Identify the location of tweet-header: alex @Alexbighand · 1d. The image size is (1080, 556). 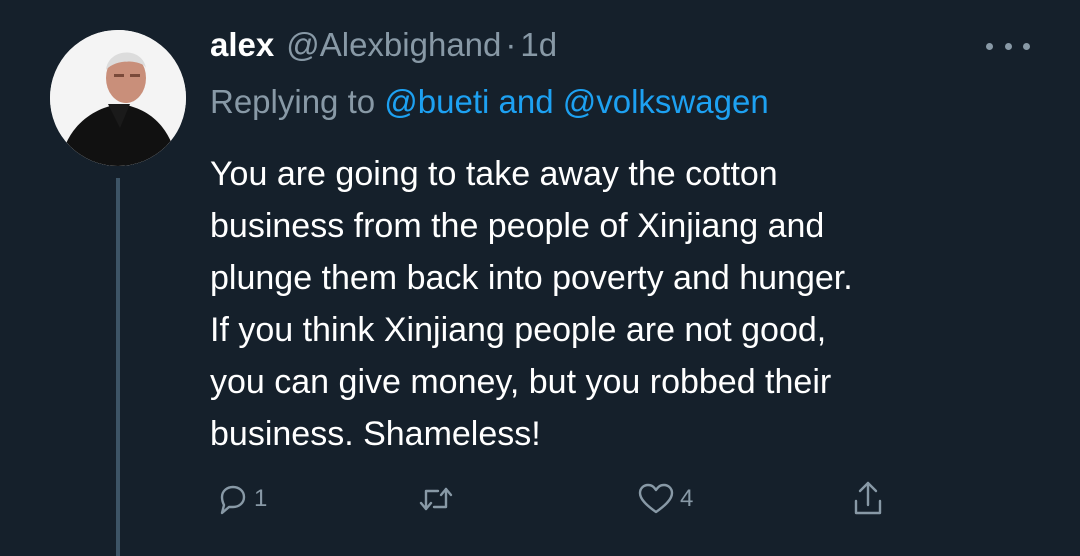
(383, 49).